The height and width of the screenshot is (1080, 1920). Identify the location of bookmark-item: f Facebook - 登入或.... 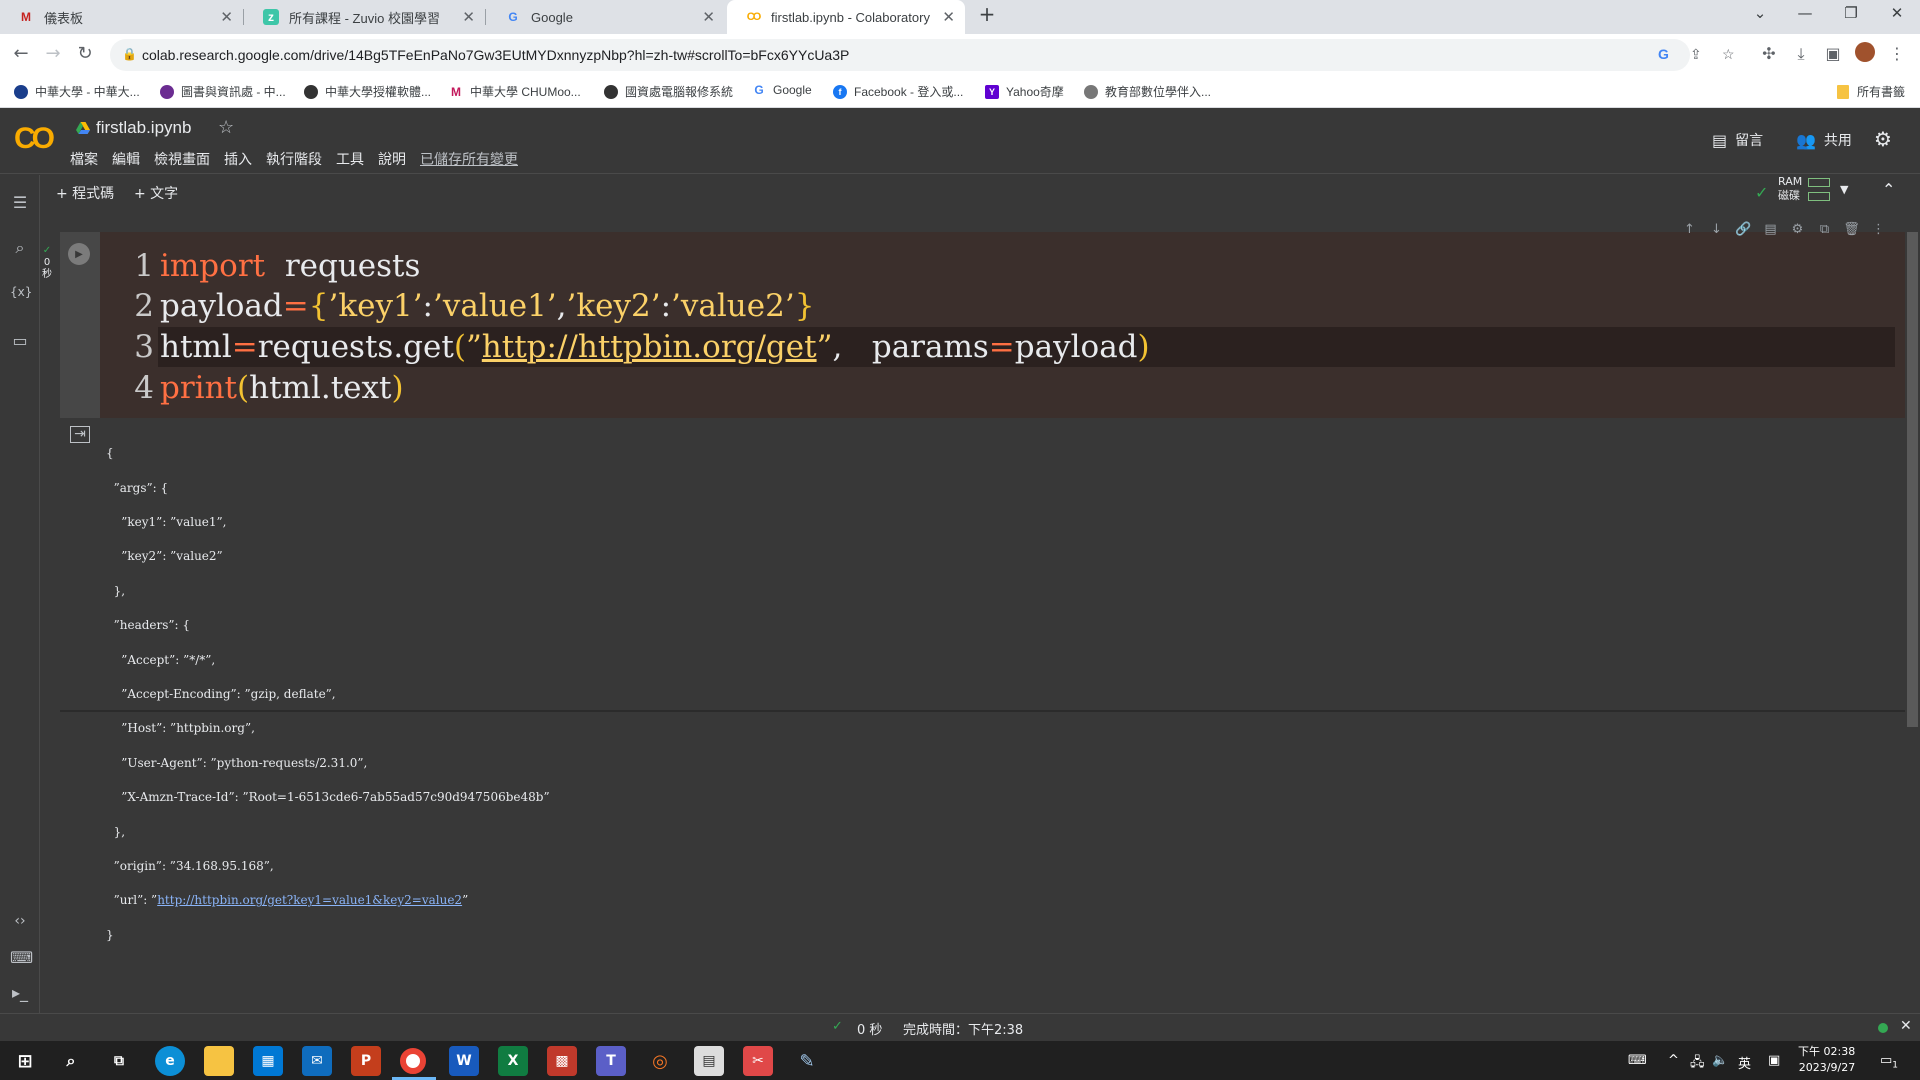
(898, 91).